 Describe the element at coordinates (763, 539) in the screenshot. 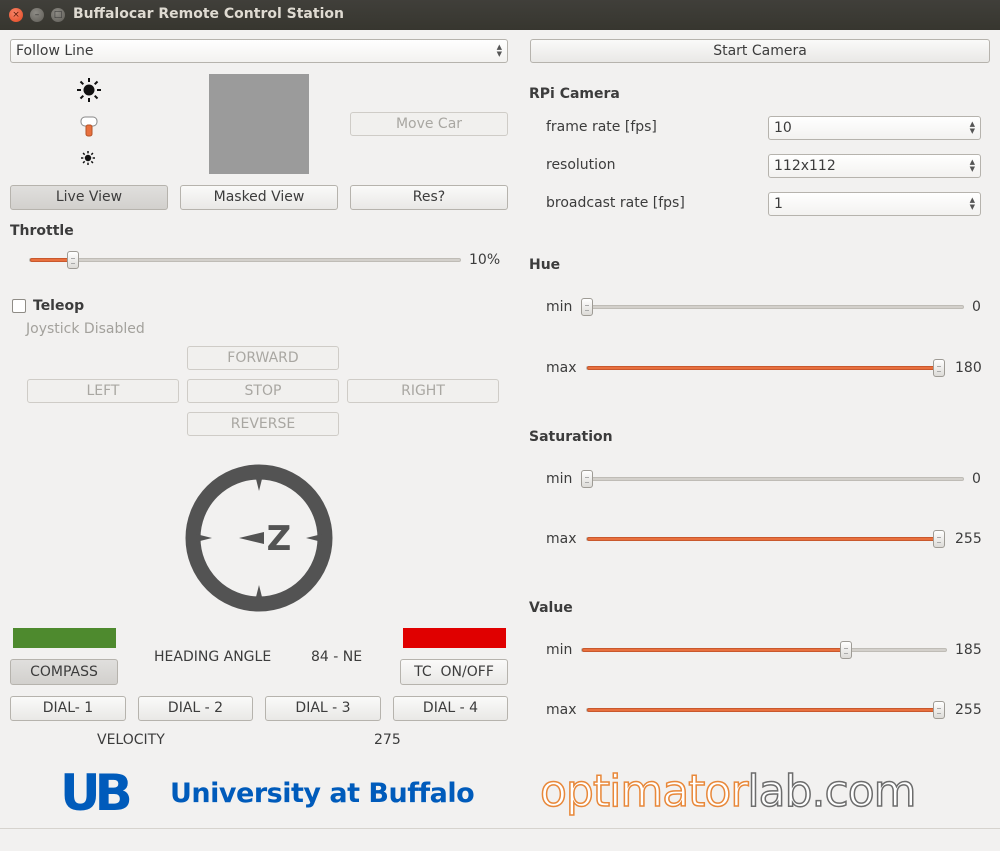

I see `saturation-max-fill` at that location.